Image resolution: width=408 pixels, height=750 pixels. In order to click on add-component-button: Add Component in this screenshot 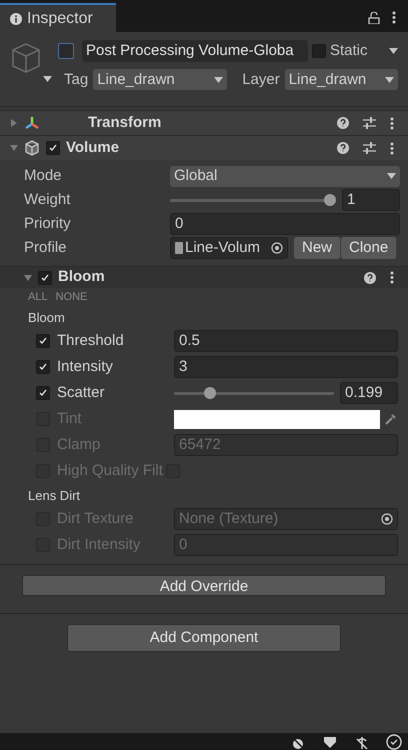, I will do `click(204, 638)`.